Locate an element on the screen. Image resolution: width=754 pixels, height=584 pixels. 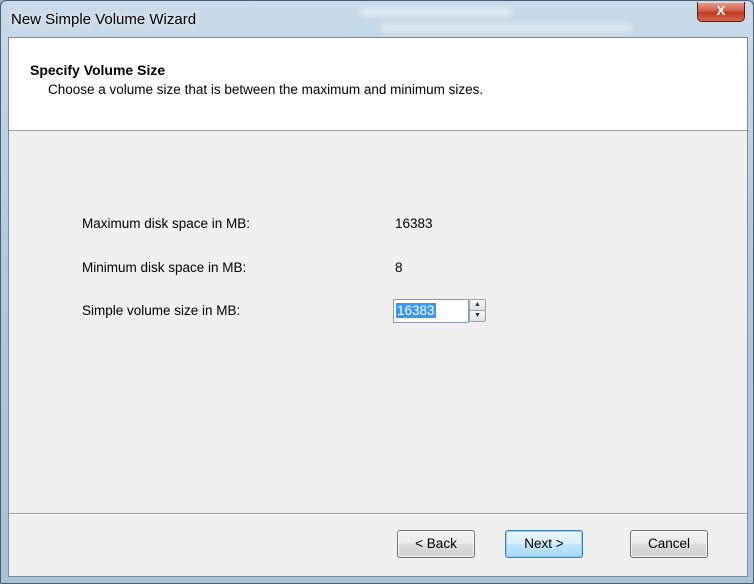
title-bar: New Simple Volume Wizard X is located at coordinates (377, 20).